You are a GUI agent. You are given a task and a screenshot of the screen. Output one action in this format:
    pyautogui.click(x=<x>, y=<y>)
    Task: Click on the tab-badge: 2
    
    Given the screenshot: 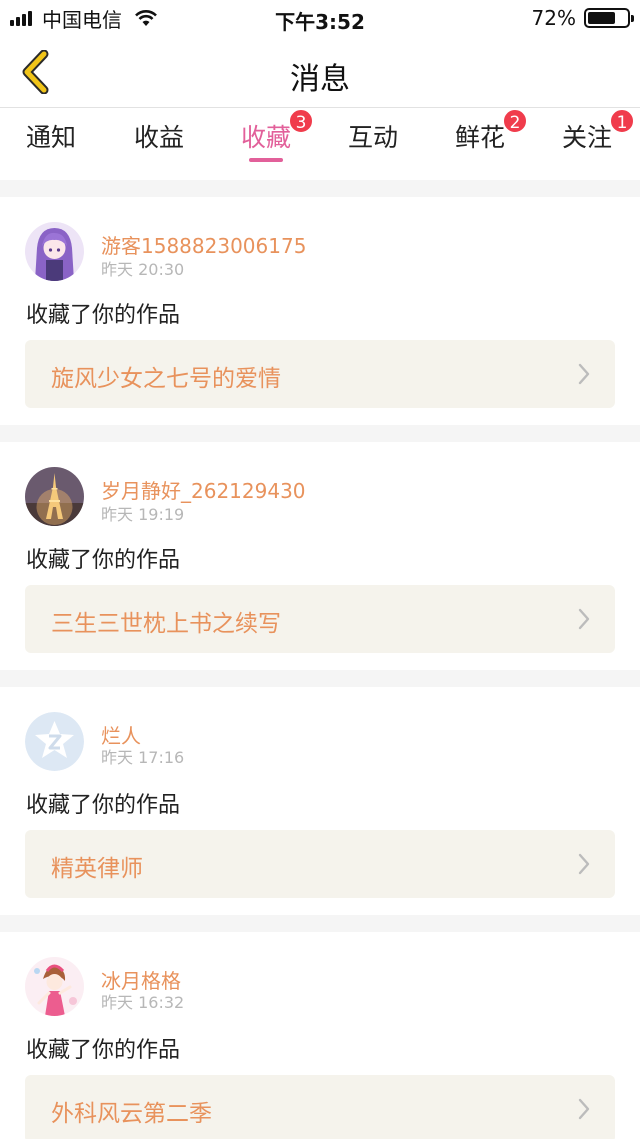 What is the action you would take?
    pyautogui.click(x=515, y=121)
    